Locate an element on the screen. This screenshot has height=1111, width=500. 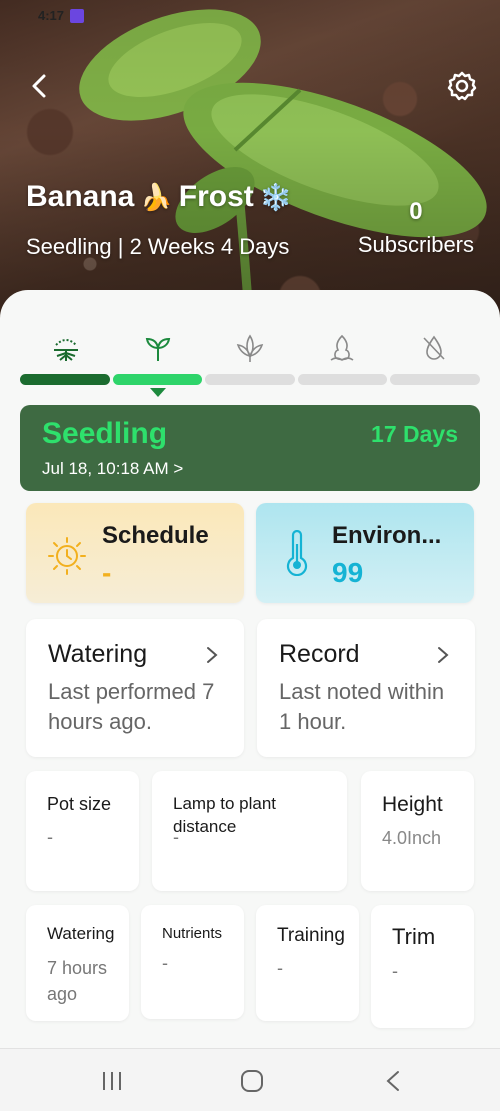
pot-size-value: - is located at coordinates (50, 837).